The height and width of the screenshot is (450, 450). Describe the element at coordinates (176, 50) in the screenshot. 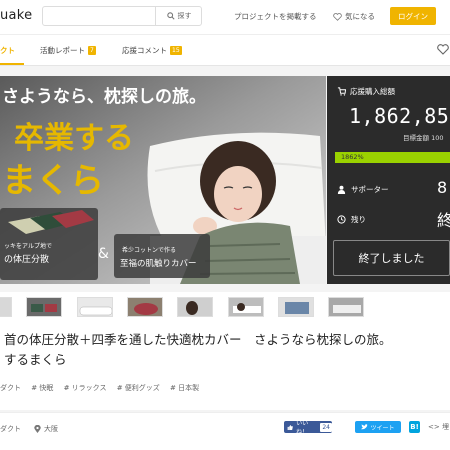

I see `tab-badge: 15` at that location.